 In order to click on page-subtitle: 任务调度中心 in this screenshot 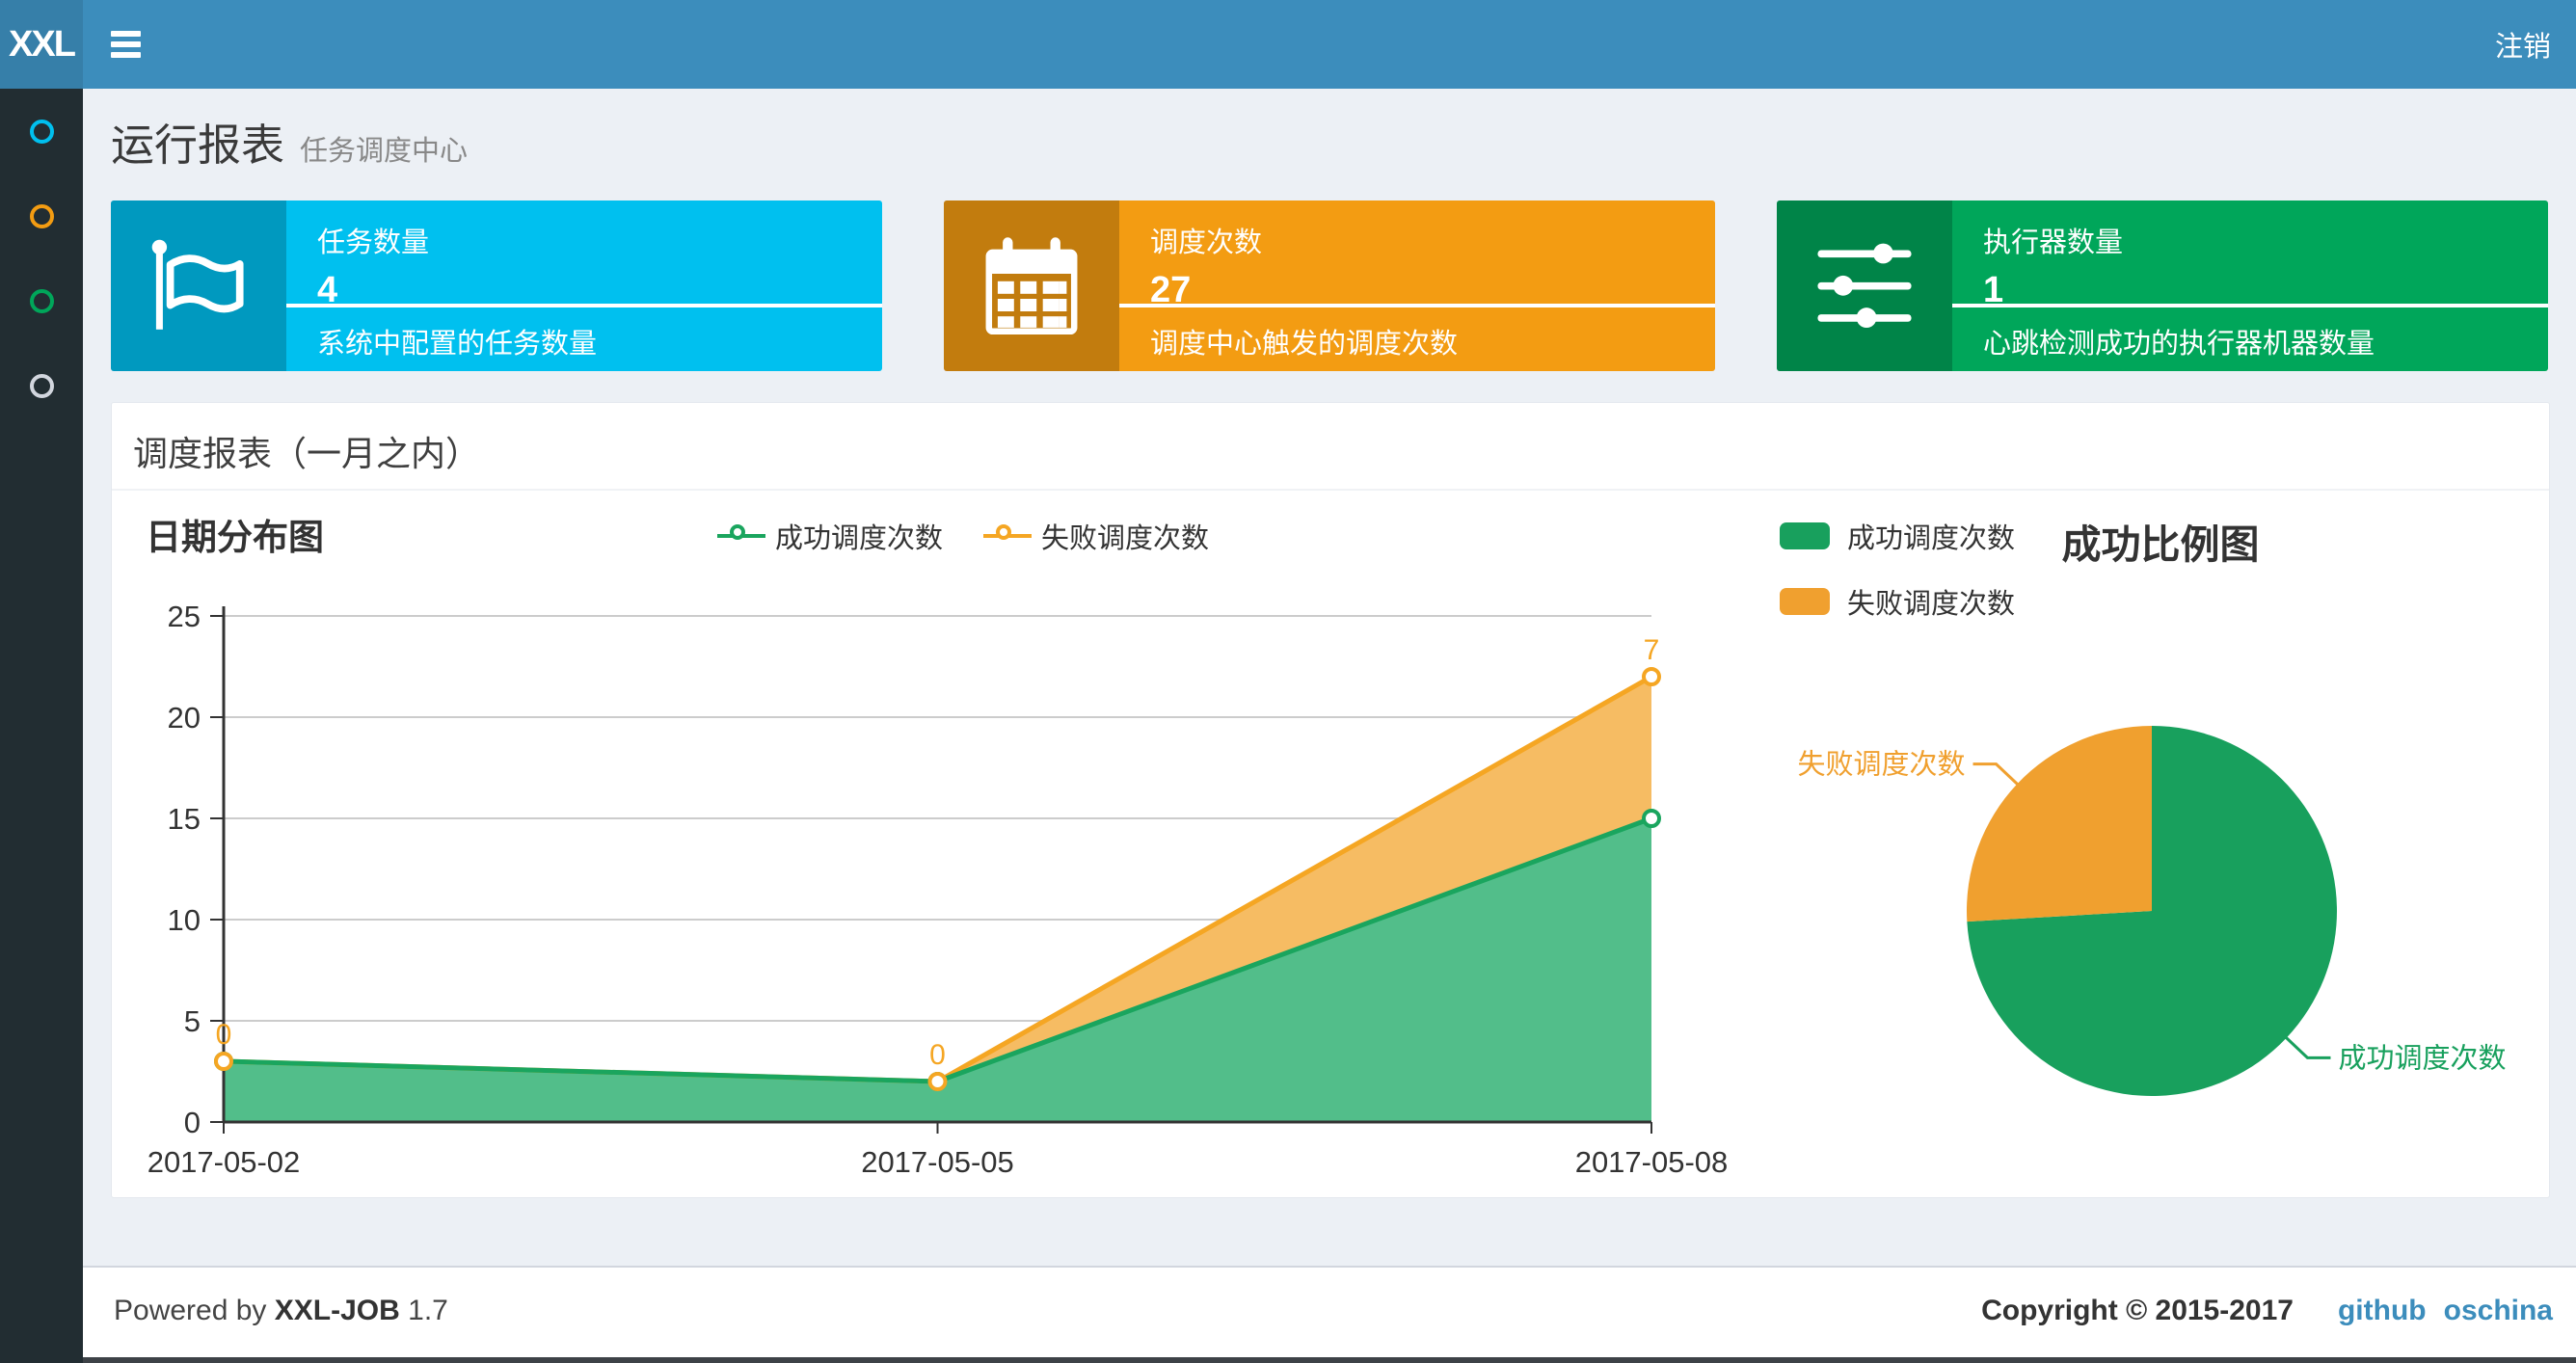, I will do `click(385, 151)`.